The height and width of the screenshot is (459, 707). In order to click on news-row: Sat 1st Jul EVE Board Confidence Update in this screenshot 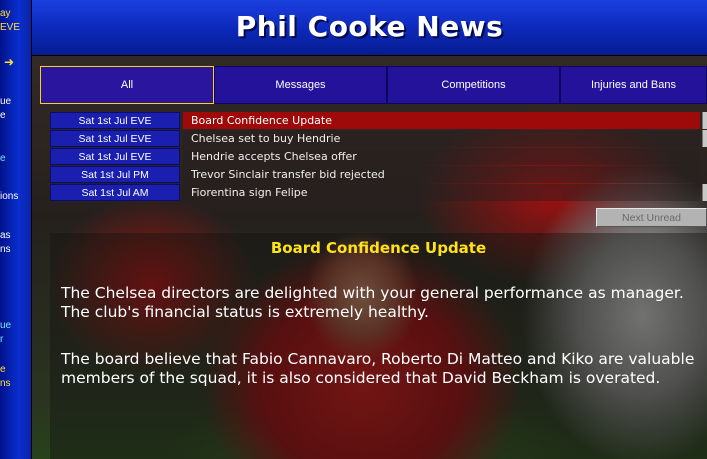, I will do `click(378, 120)`.